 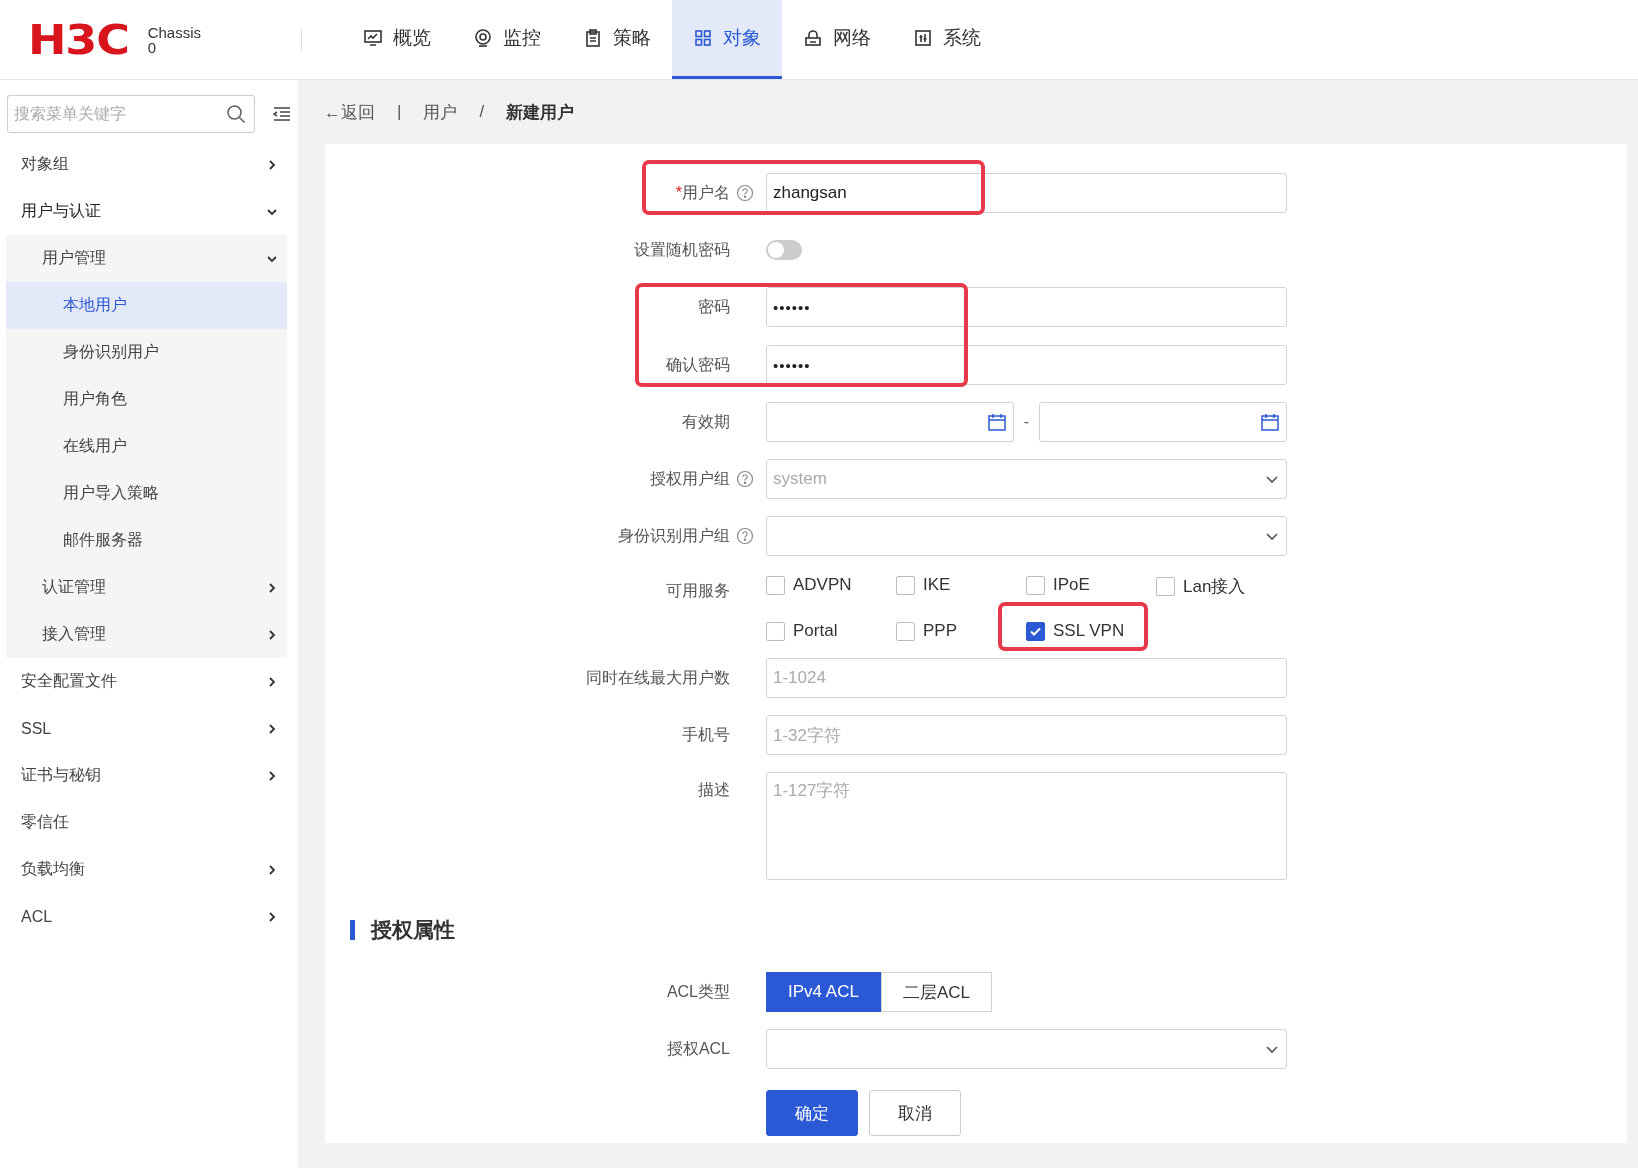 I want to click on field-label: 可用服务, so click(x=698, y=591).